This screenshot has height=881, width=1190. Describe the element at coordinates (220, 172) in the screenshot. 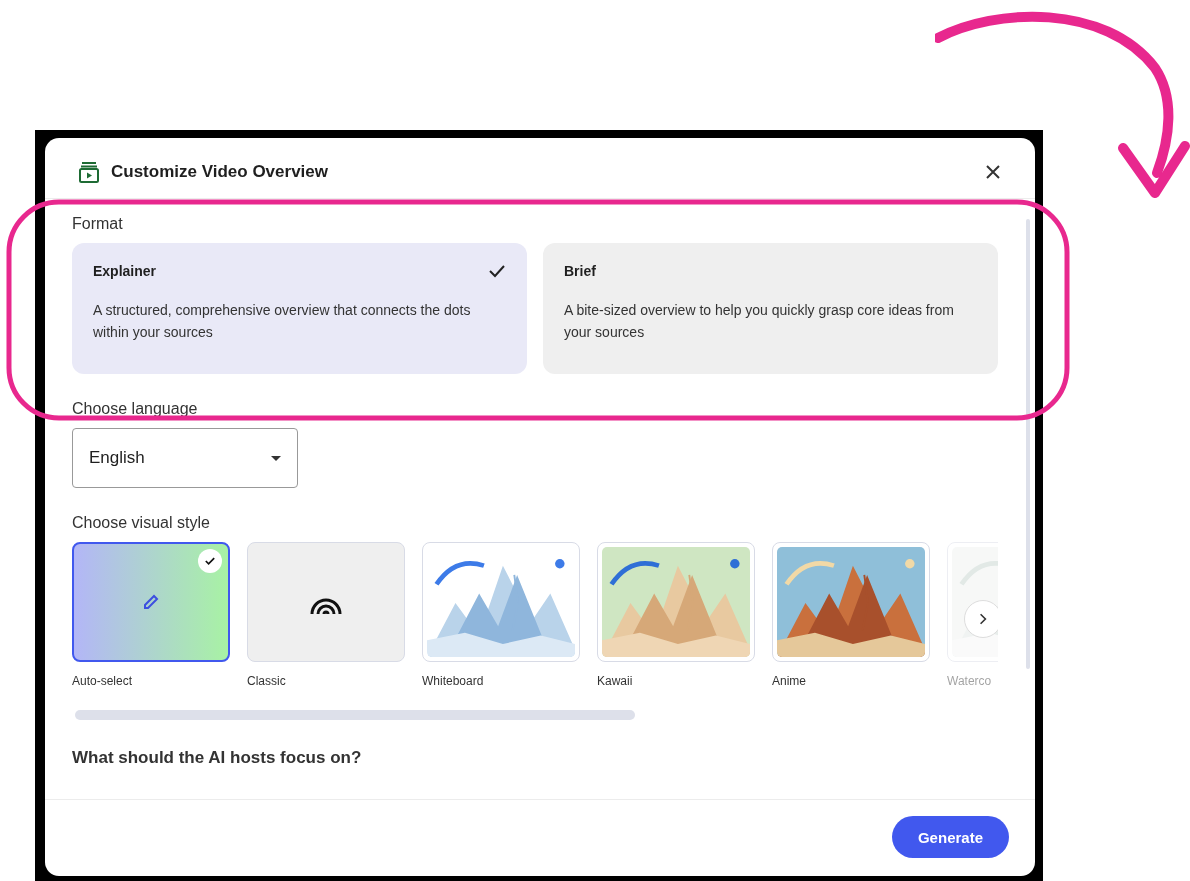

I see `dialog-title: Customize Video Overview` at that location.